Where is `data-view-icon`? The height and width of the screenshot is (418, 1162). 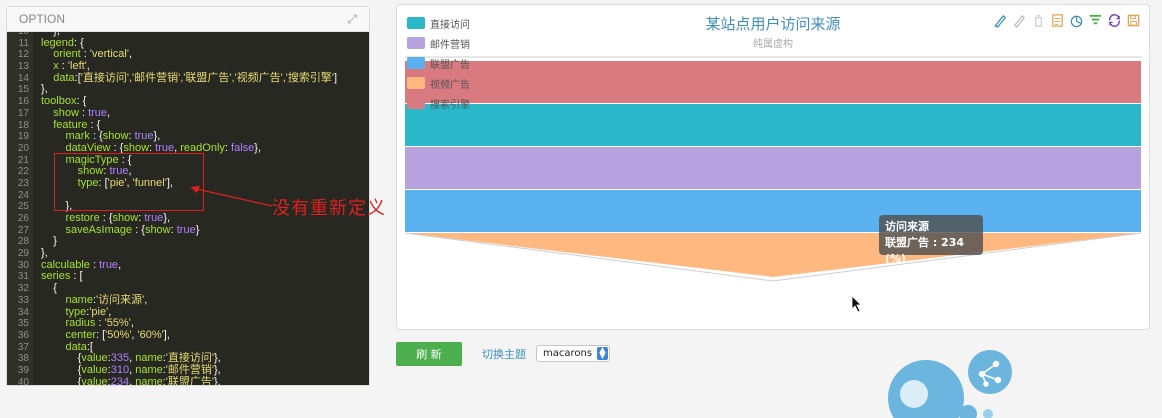 data-view-icon is located at coordinates (1057, 20).